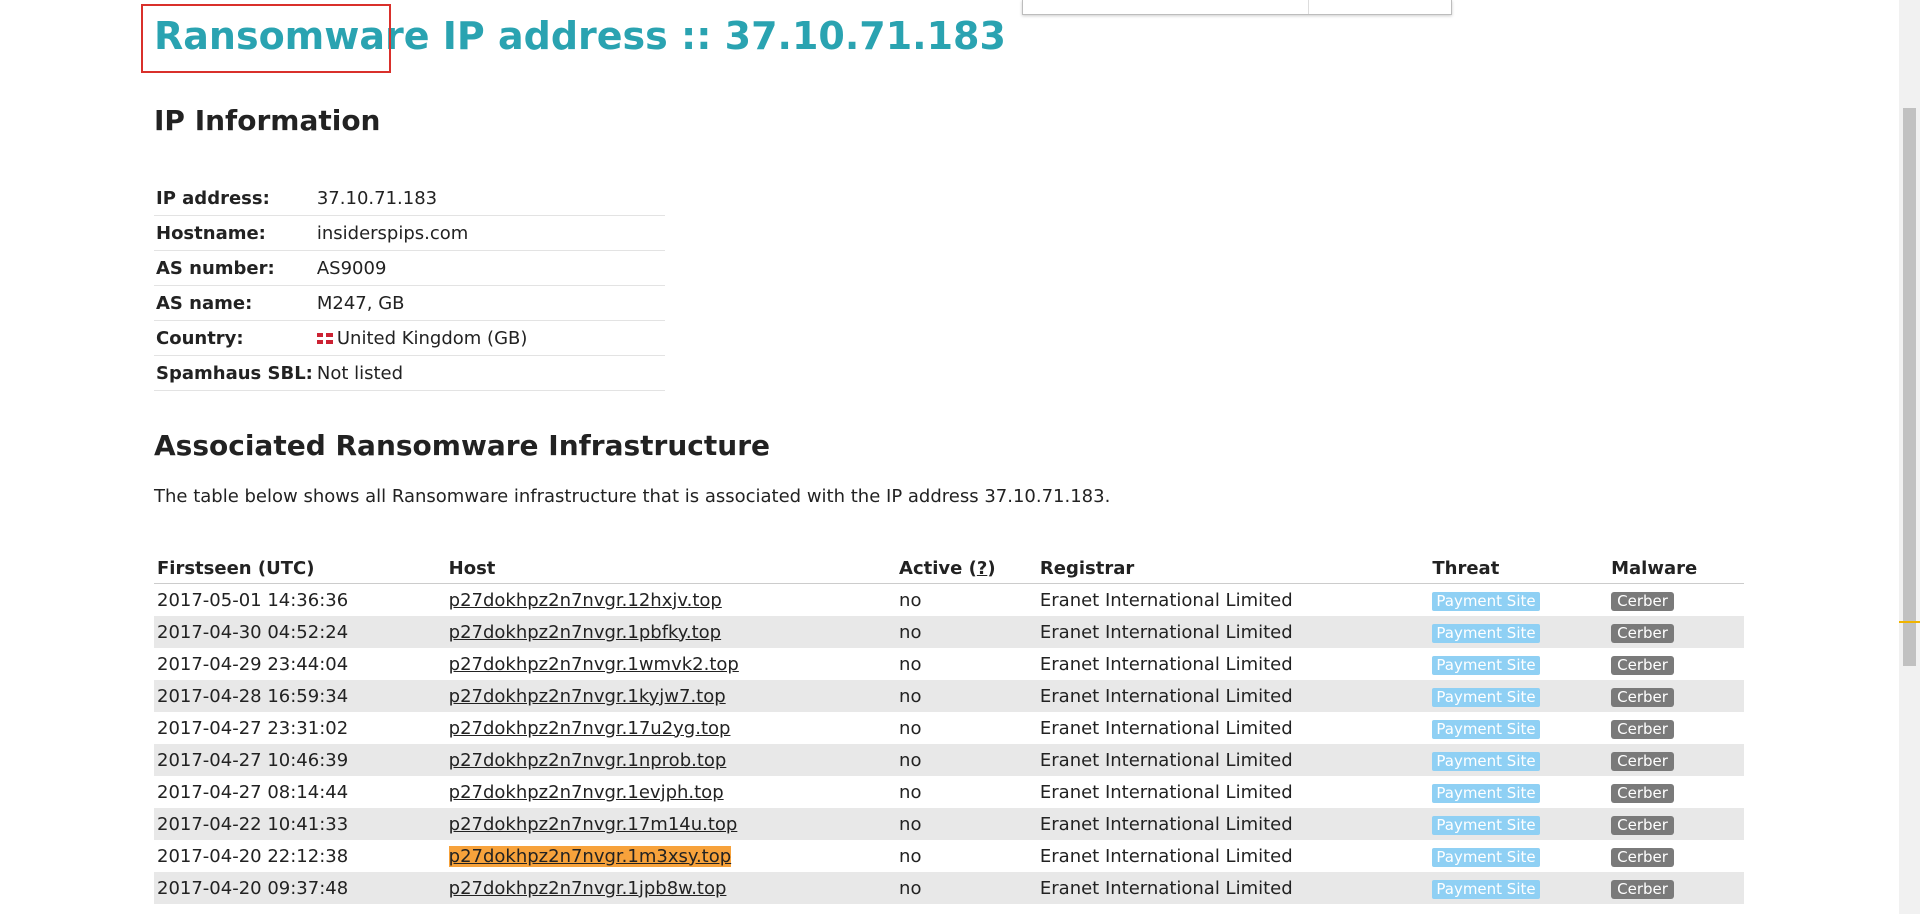  Describe the element at coordinates (1676, 568) in the screenshot. I see `header-malware: Malware` at that location.